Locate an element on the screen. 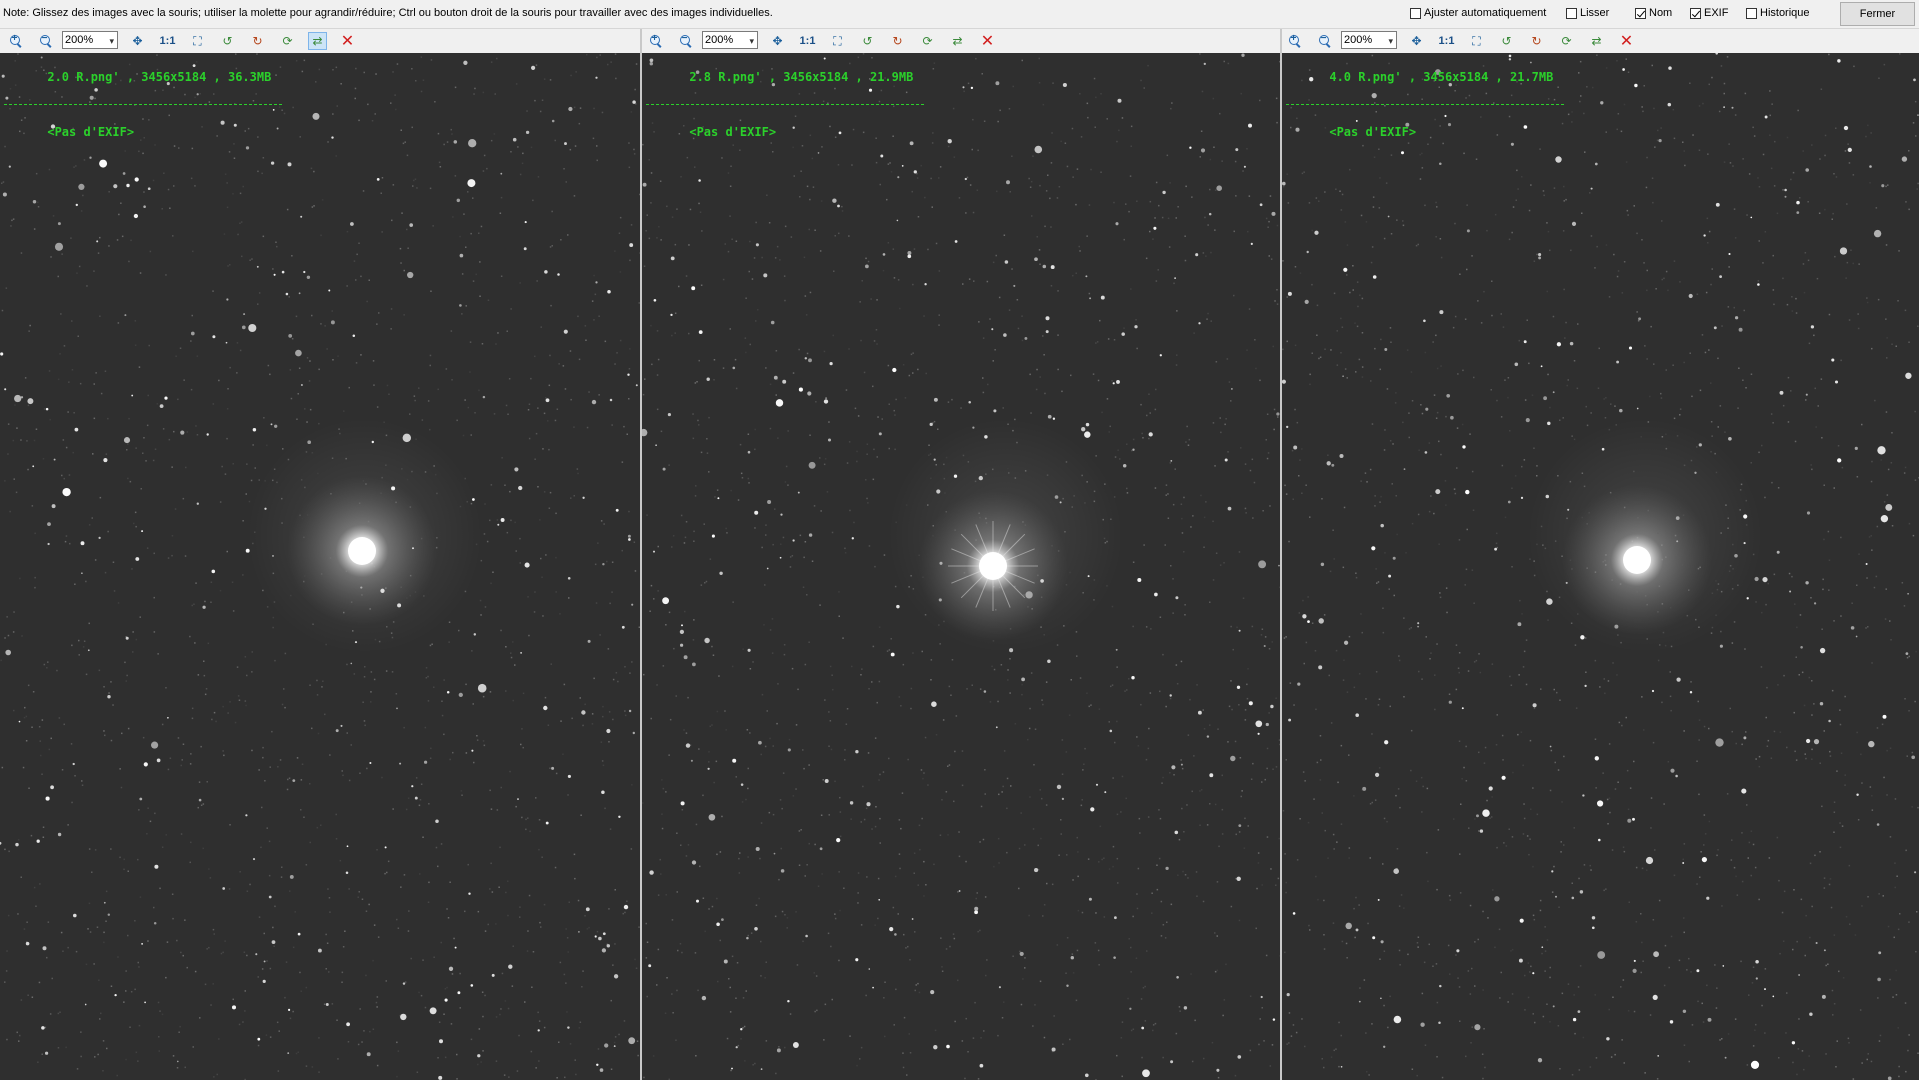 The width and height of the screenshot is (1919, 1080). option-name: Nom is located at coordinates (1653, 13).